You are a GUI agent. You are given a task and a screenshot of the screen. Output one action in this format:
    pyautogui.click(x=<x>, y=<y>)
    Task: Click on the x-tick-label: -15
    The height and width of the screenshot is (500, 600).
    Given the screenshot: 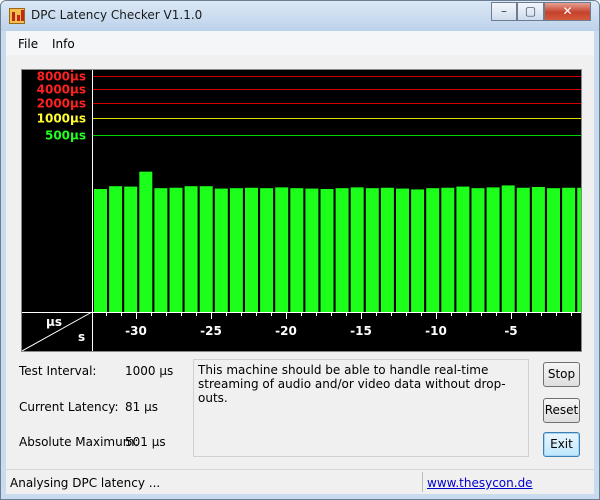 What is the action you would take?
    pyautogui.click(x=361, y=331)
    